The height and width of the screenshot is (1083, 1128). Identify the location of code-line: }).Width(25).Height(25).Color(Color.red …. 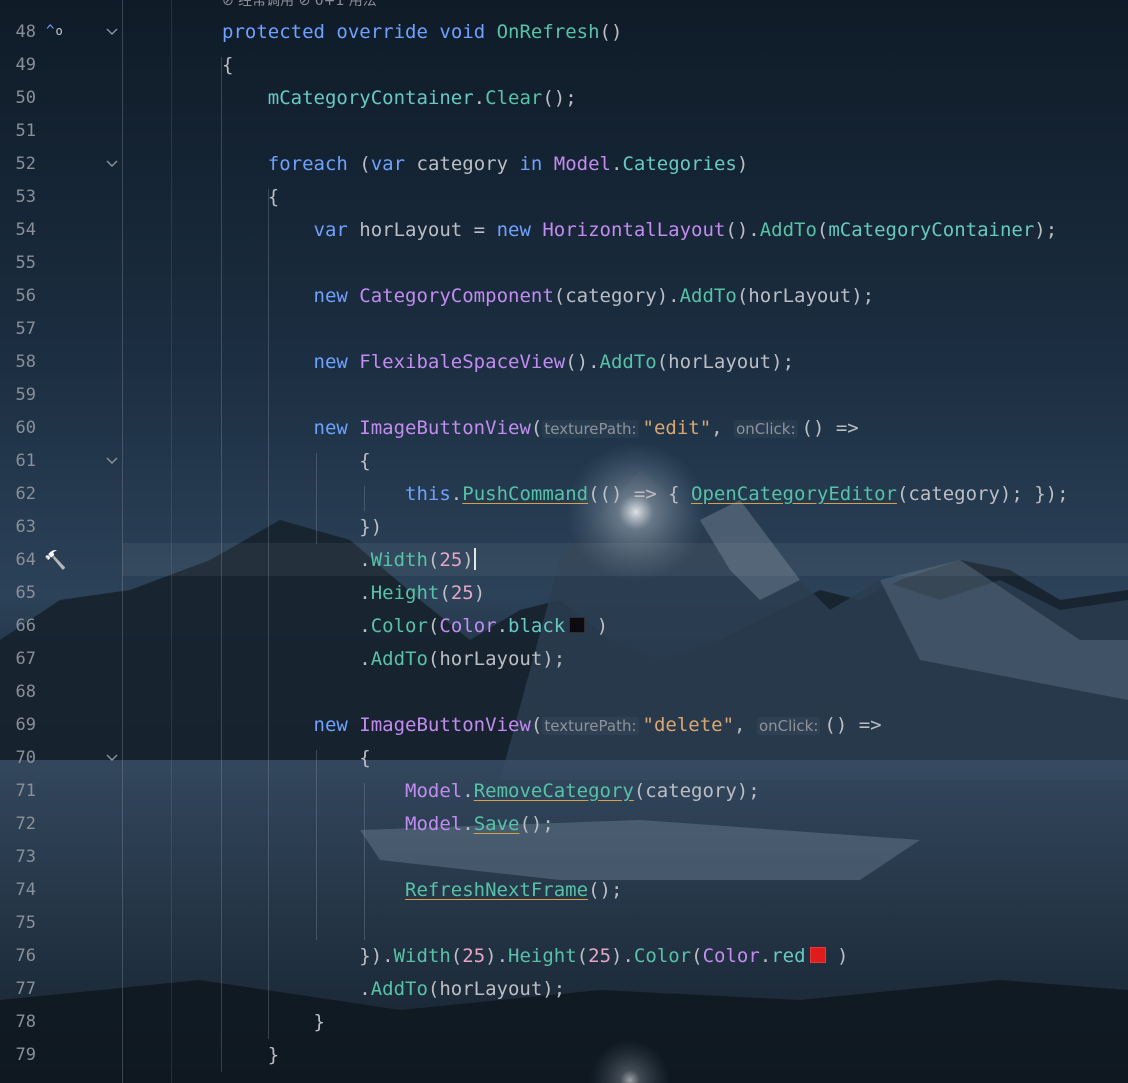
(535, 956).